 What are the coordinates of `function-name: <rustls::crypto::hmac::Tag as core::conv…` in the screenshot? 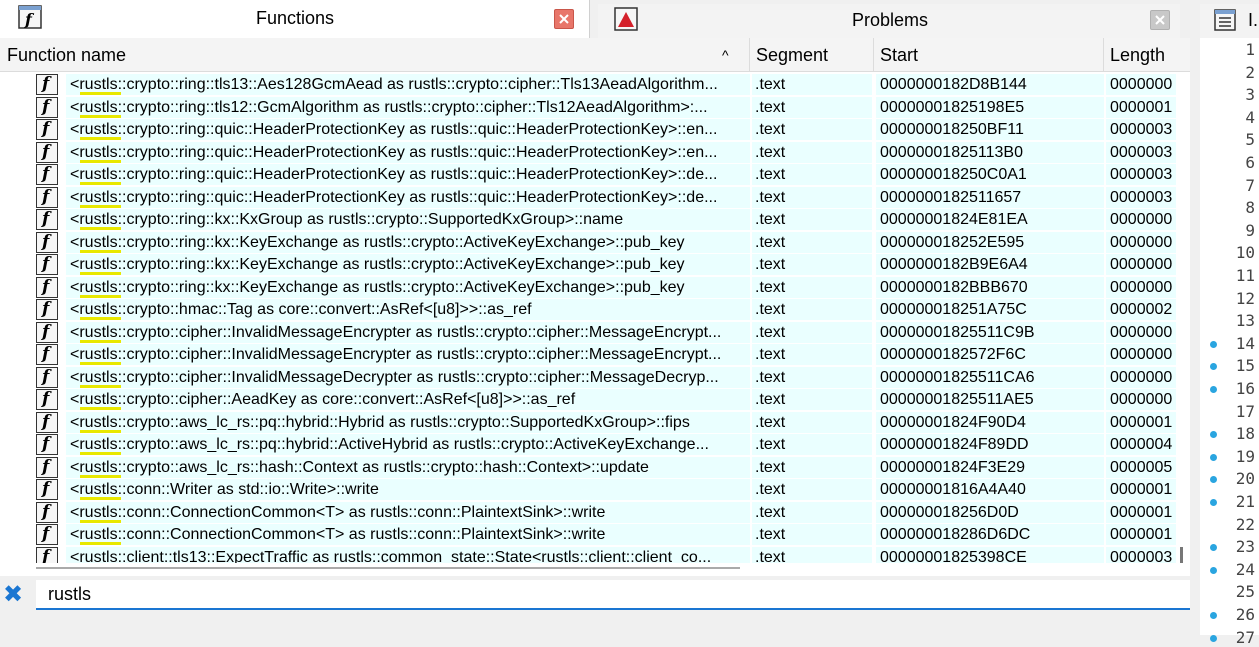 It's located at (301, 309).